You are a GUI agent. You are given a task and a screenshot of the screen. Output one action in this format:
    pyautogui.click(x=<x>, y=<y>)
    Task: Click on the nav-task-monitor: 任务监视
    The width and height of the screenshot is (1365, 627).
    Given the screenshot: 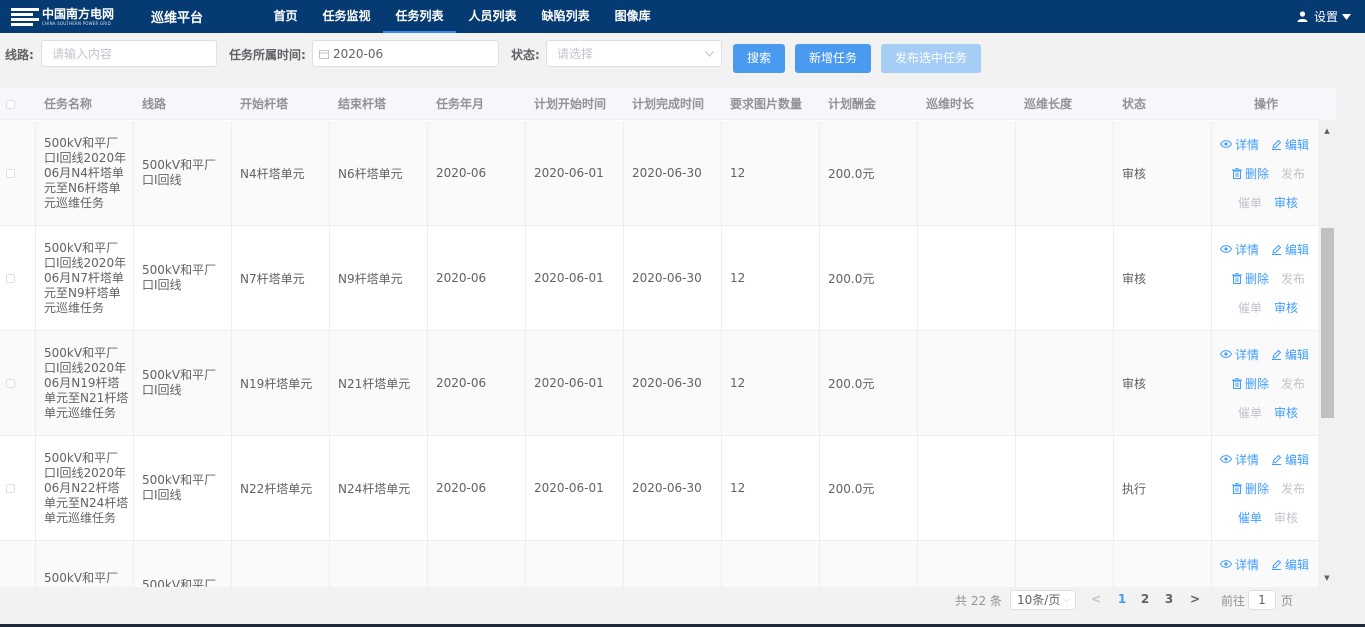 What is the action you would take?
    pyautogui.click(x=346, y=16)
    